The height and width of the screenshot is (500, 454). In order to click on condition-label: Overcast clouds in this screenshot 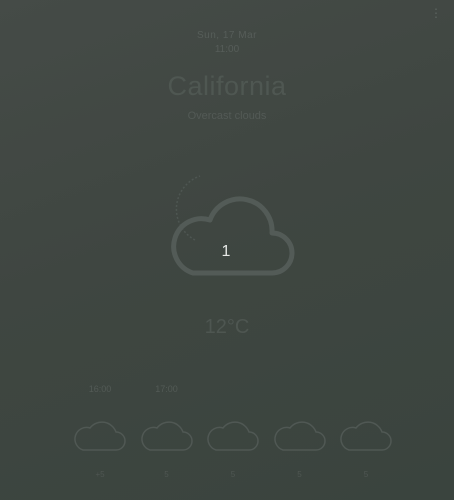, I will do `click(227, 116)`.